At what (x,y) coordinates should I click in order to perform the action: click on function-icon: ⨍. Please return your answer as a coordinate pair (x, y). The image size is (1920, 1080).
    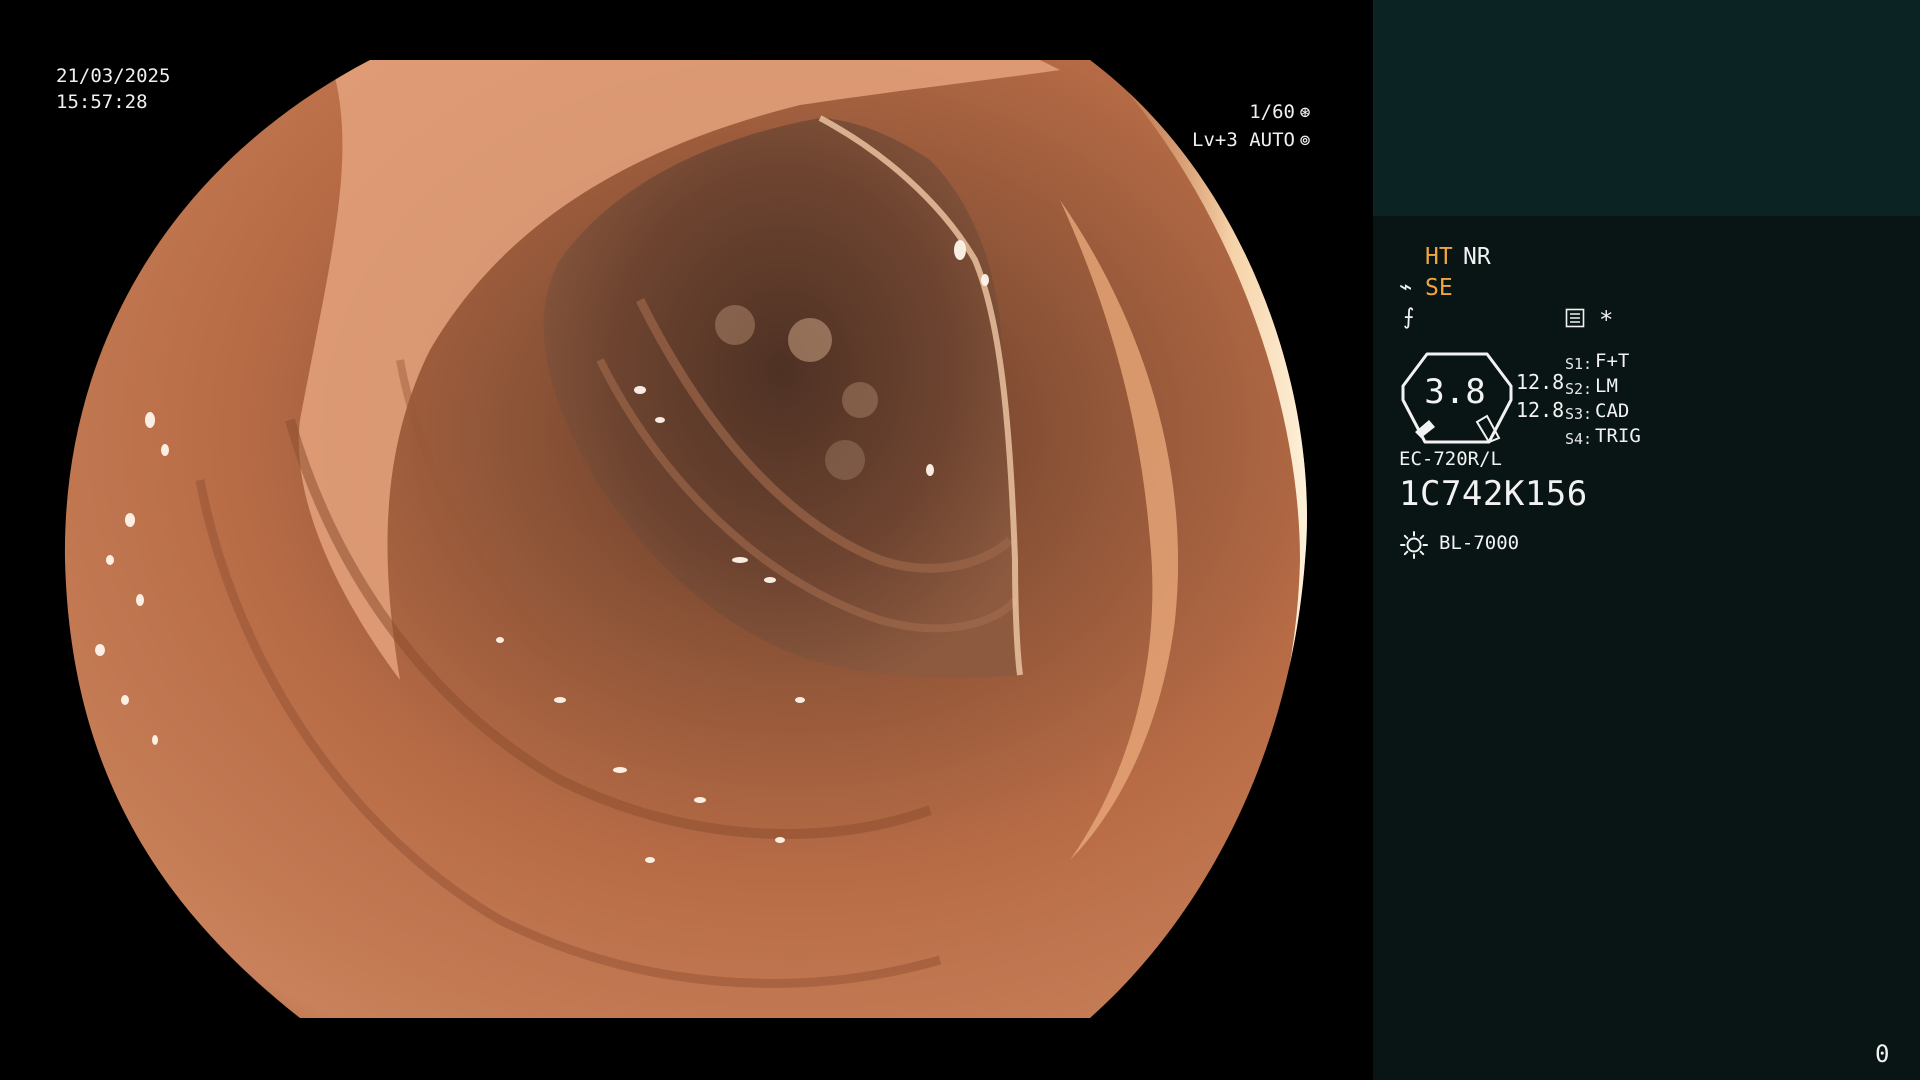
    Looking at the image, I should click on (1409, 317).